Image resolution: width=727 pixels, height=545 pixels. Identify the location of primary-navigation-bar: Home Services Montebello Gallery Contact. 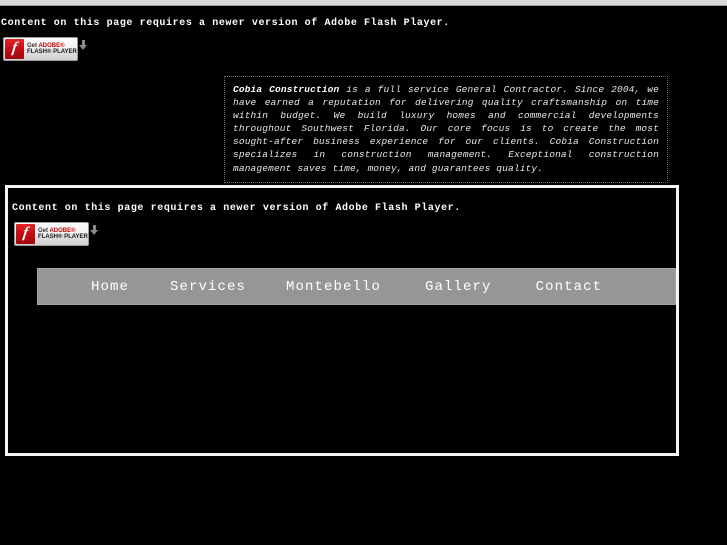
(356, 286).